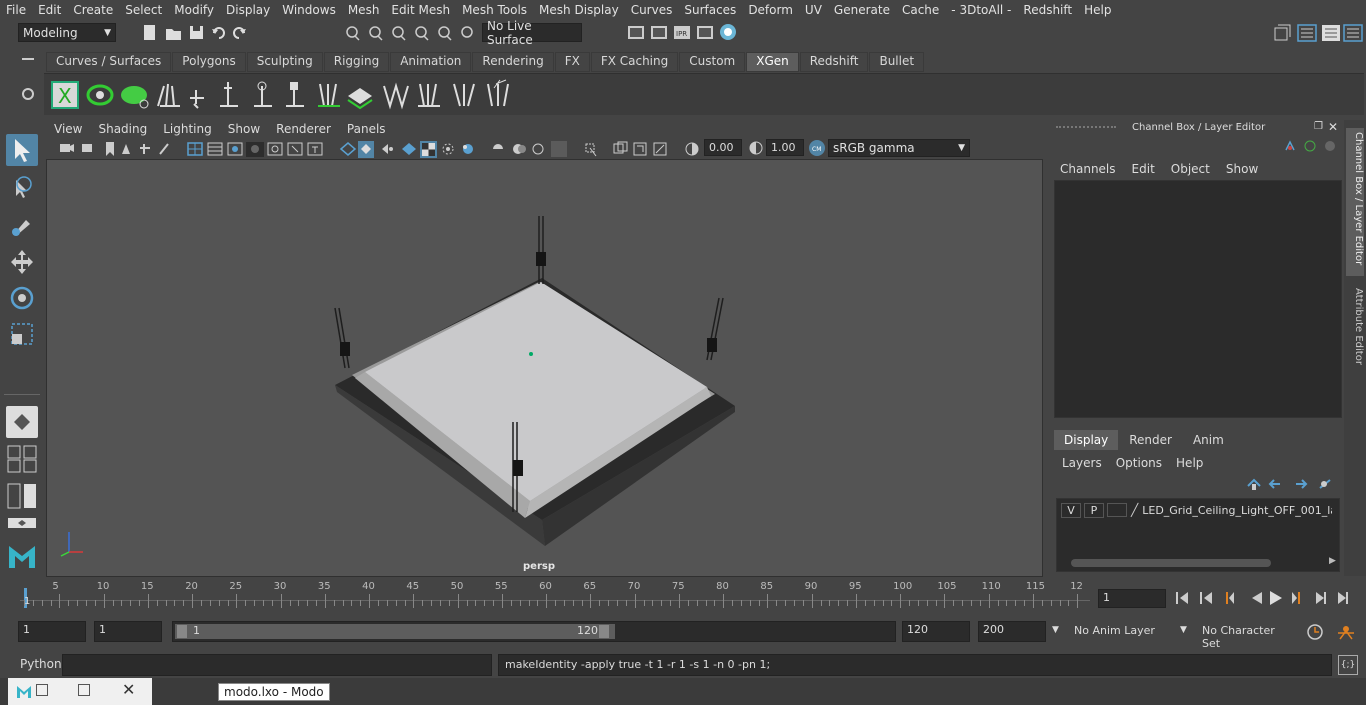  Describe the element at coordinates (109, 62) in the screenshot. I see `shelf-tab-curves-surfaces: Curves / Surfaces` at that location.